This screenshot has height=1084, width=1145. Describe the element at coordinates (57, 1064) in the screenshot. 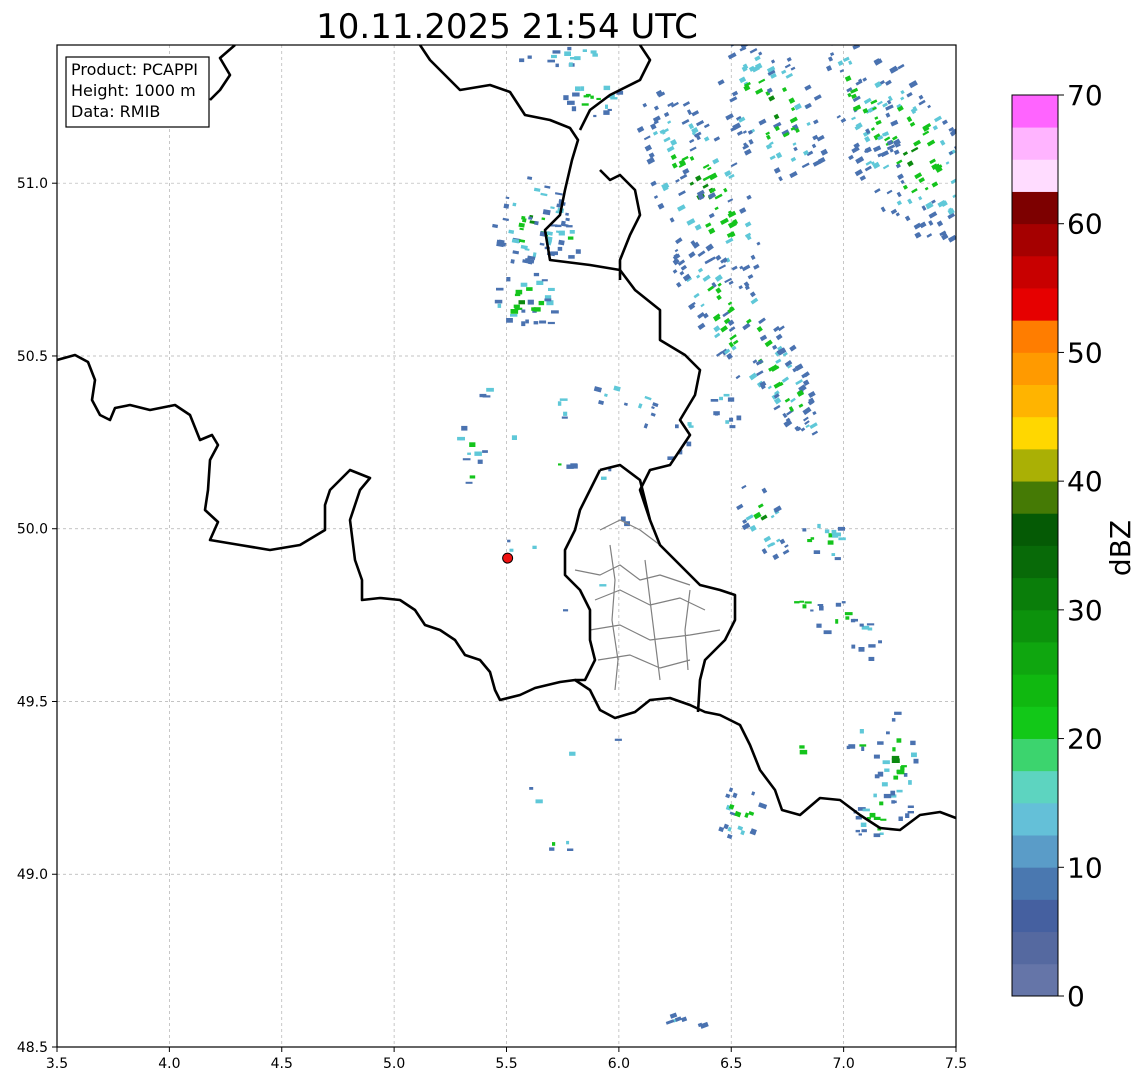

I see `x-tick-label: 3.5` at that location.